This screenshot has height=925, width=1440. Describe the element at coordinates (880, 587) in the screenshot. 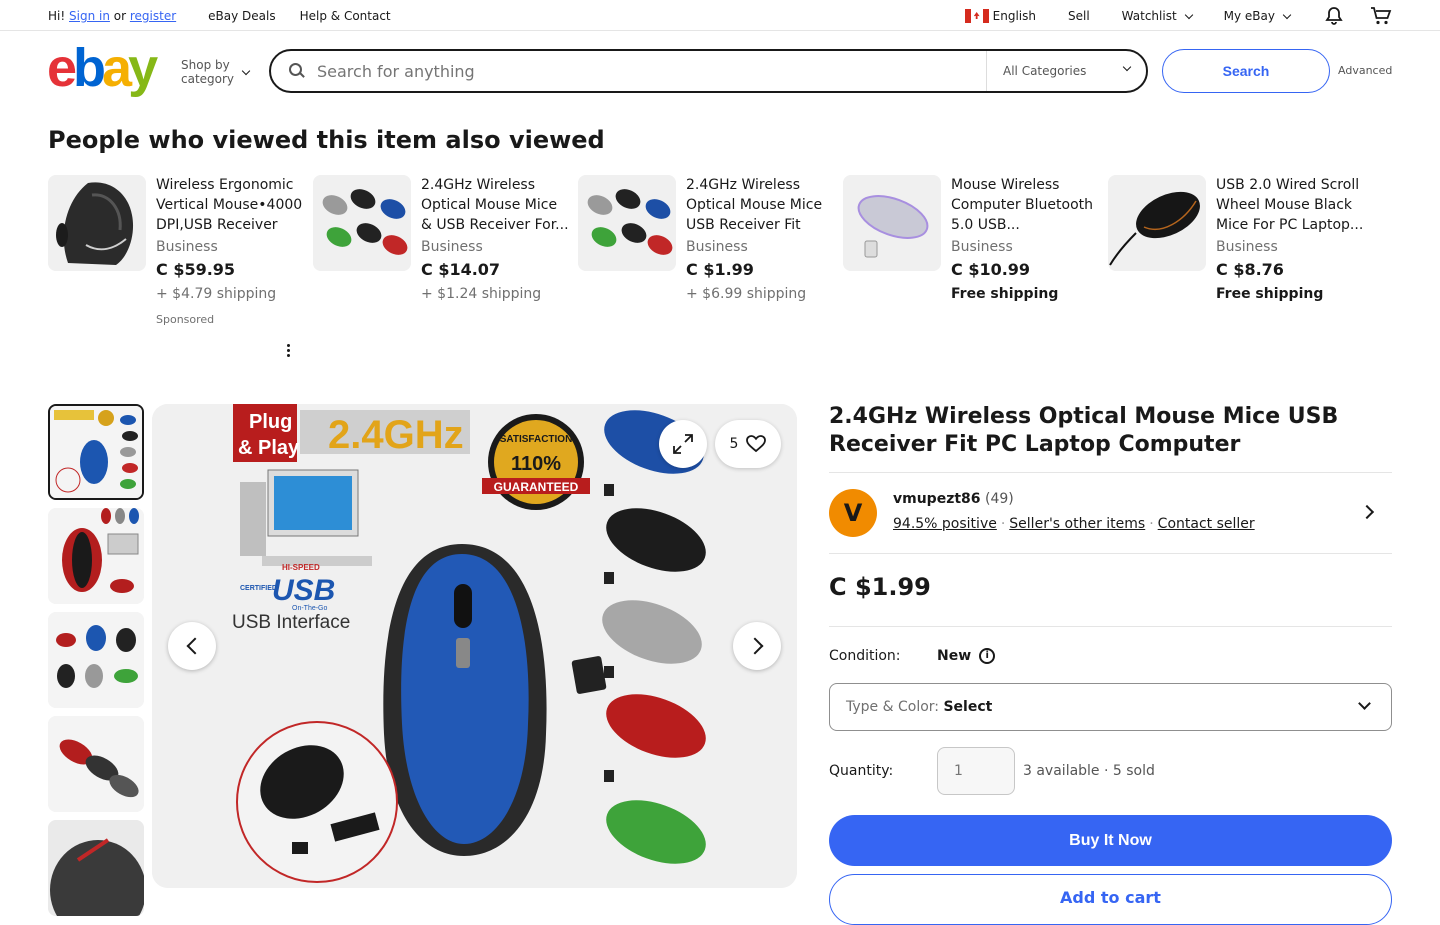

I see `product-price: C $1.99` at that location.